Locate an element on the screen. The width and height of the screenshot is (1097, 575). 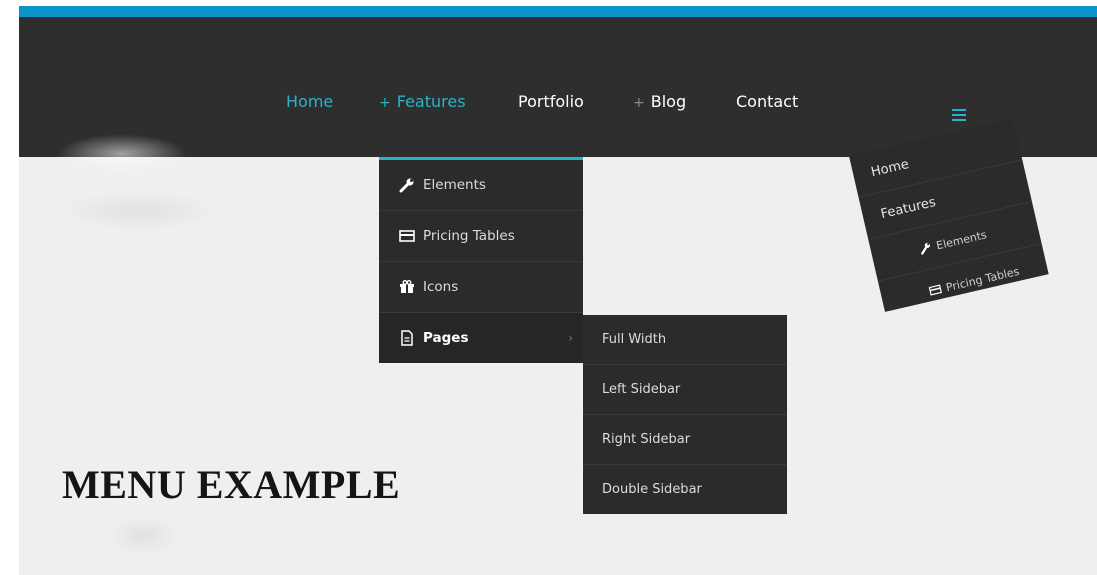
submenu-item-full-width: Full Width is located at coordinates (685, 340).